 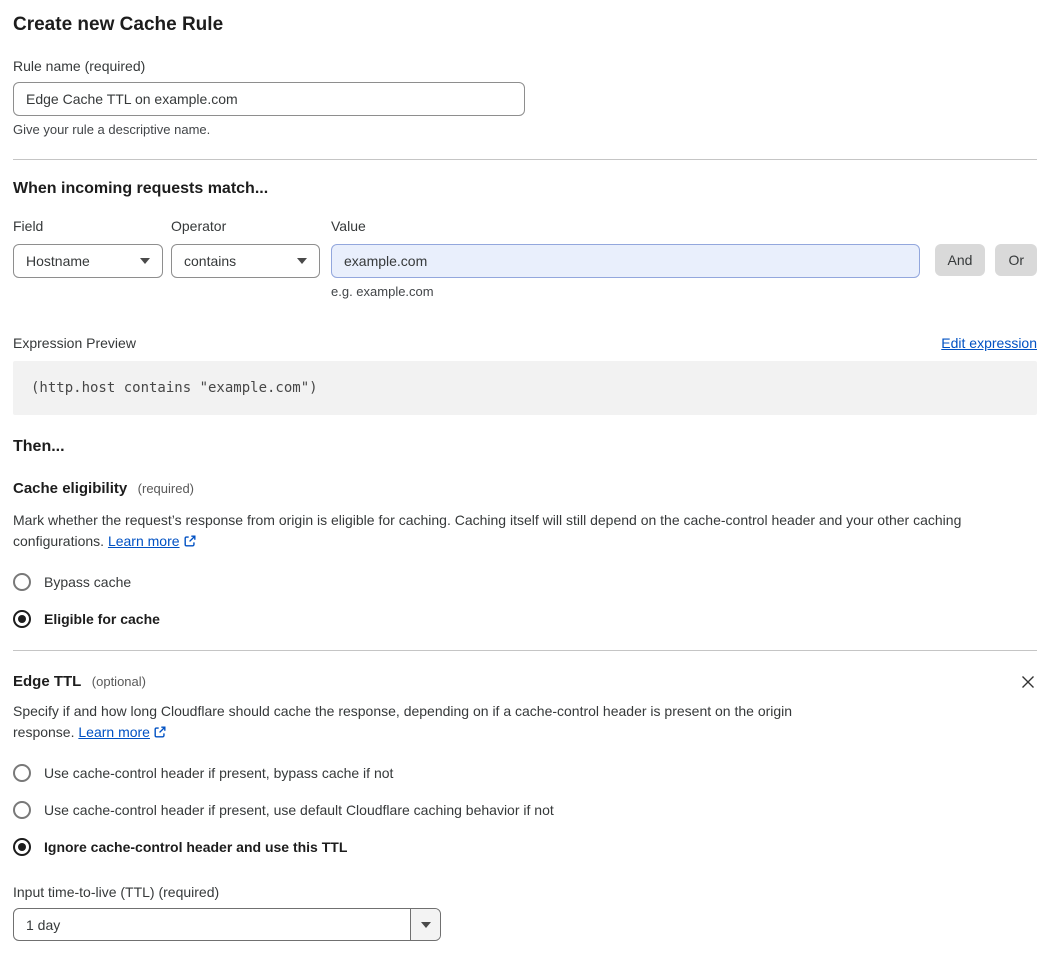 I want to click on rule-name-input, so click(x=269, y=99).